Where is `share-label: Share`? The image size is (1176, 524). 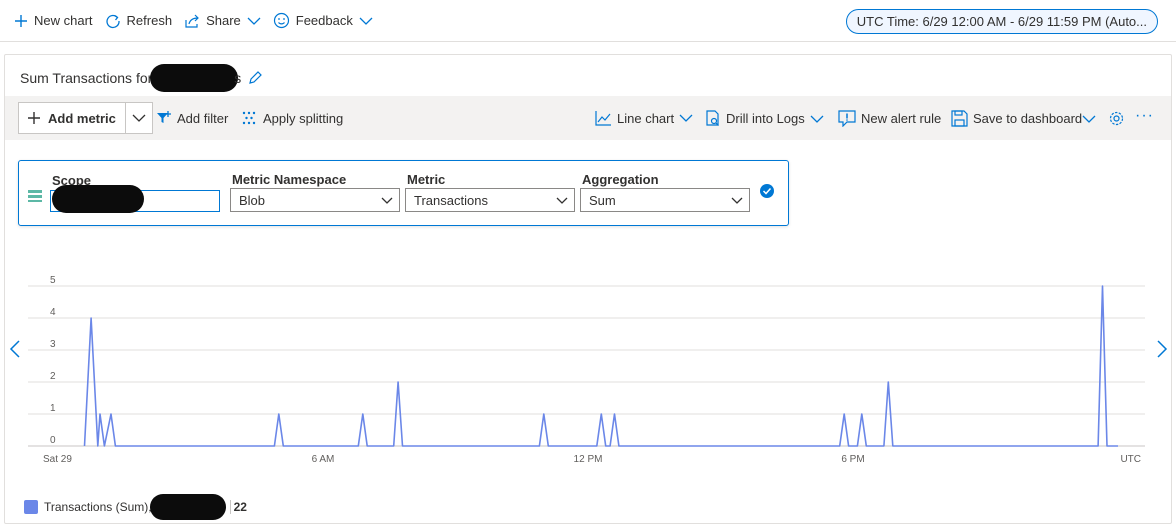
share-label: Share is located at coordinates (223, 20).